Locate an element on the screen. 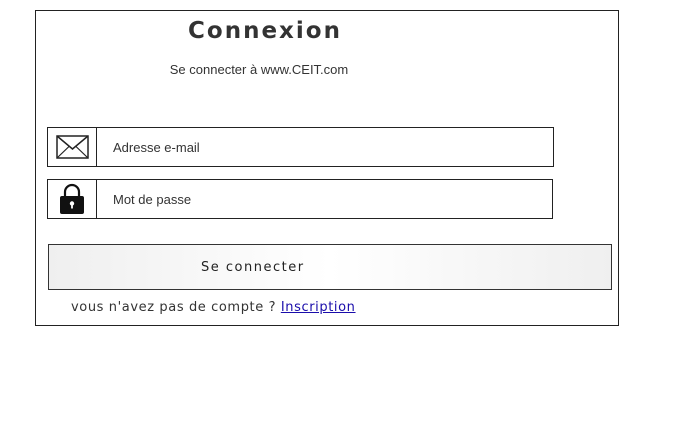 Image resolution: width=685 pixels, height=427 pixels. login-button: Se connecter is located at coordinates (330, 267).